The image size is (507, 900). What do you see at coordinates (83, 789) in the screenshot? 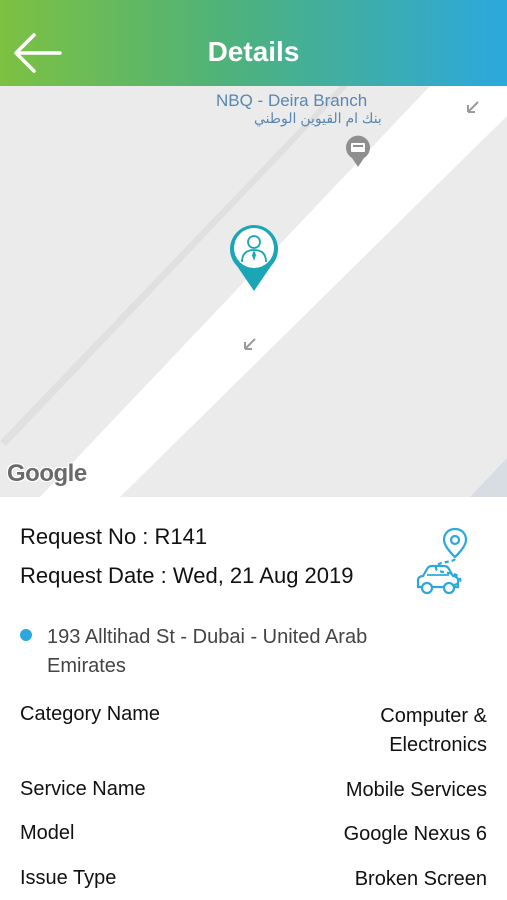
I see `service-label: Service Name` at bounding box center [83, 789].